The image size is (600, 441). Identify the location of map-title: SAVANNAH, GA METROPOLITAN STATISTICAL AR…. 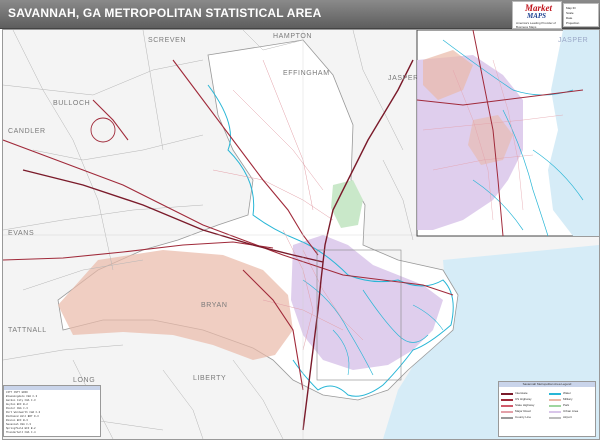
(165, 13).